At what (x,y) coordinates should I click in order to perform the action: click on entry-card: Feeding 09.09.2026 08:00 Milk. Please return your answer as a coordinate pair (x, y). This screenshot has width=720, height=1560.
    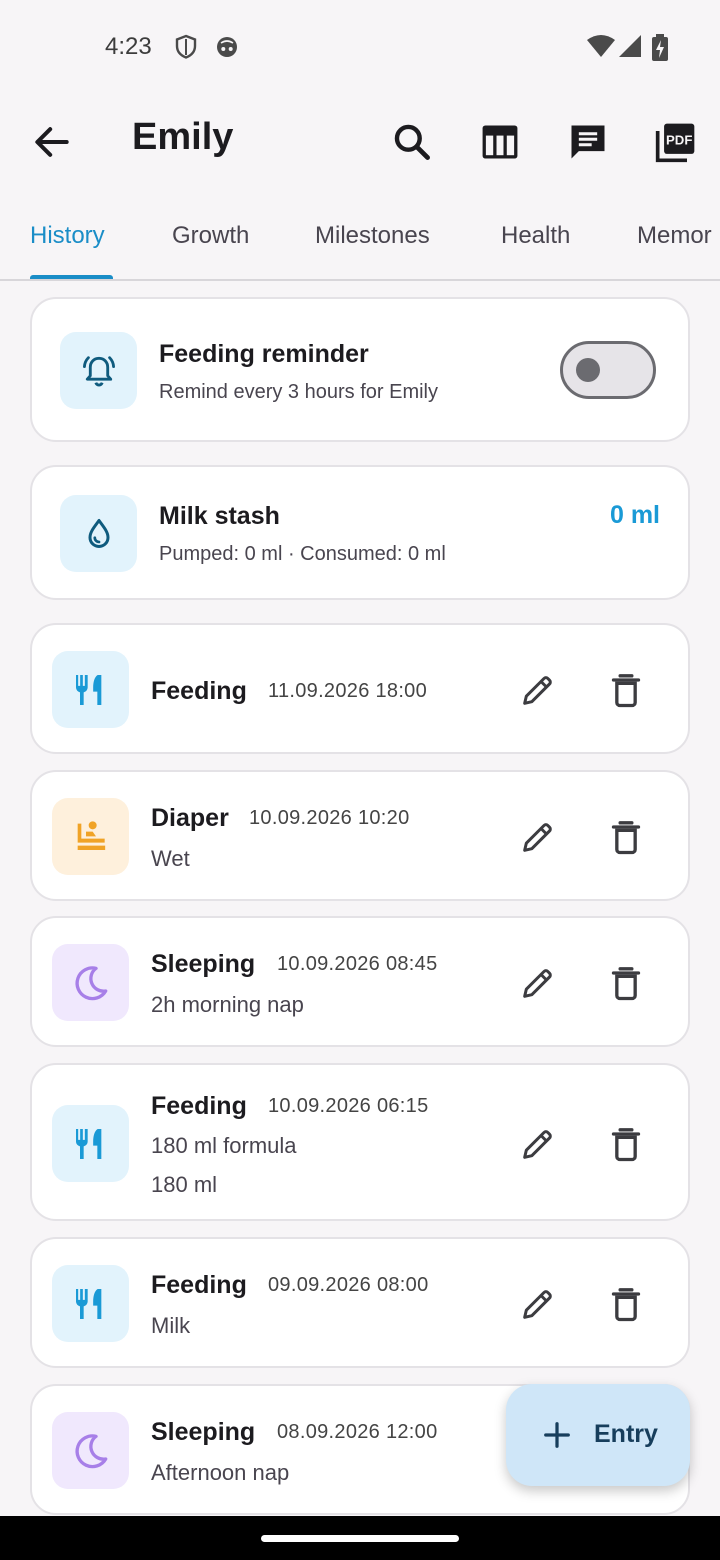
    Looking at the image, I should click on (360, 1302).